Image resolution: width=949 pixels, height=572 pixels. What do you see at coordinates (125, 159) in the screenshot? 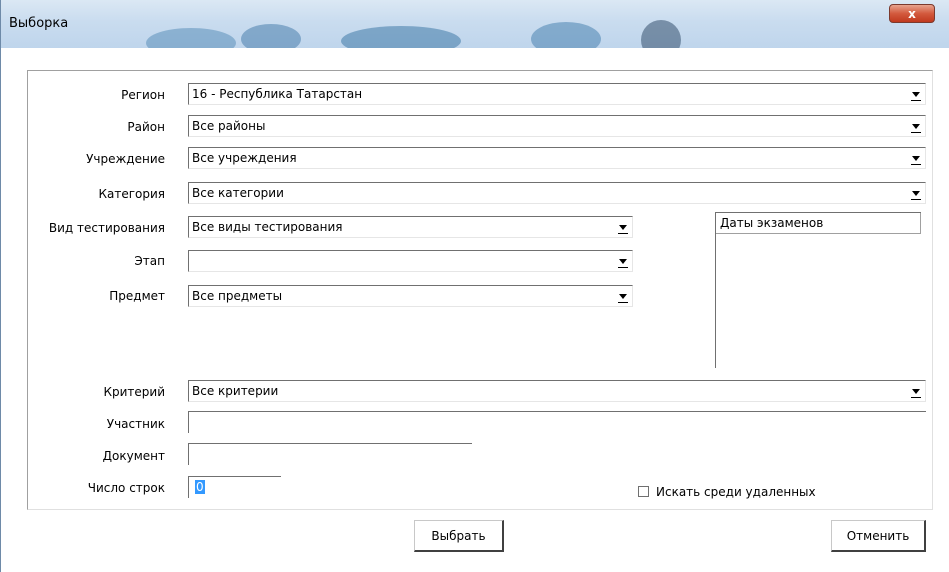
I see `institution-label: Учреждение` at bounding box center [125, 159].